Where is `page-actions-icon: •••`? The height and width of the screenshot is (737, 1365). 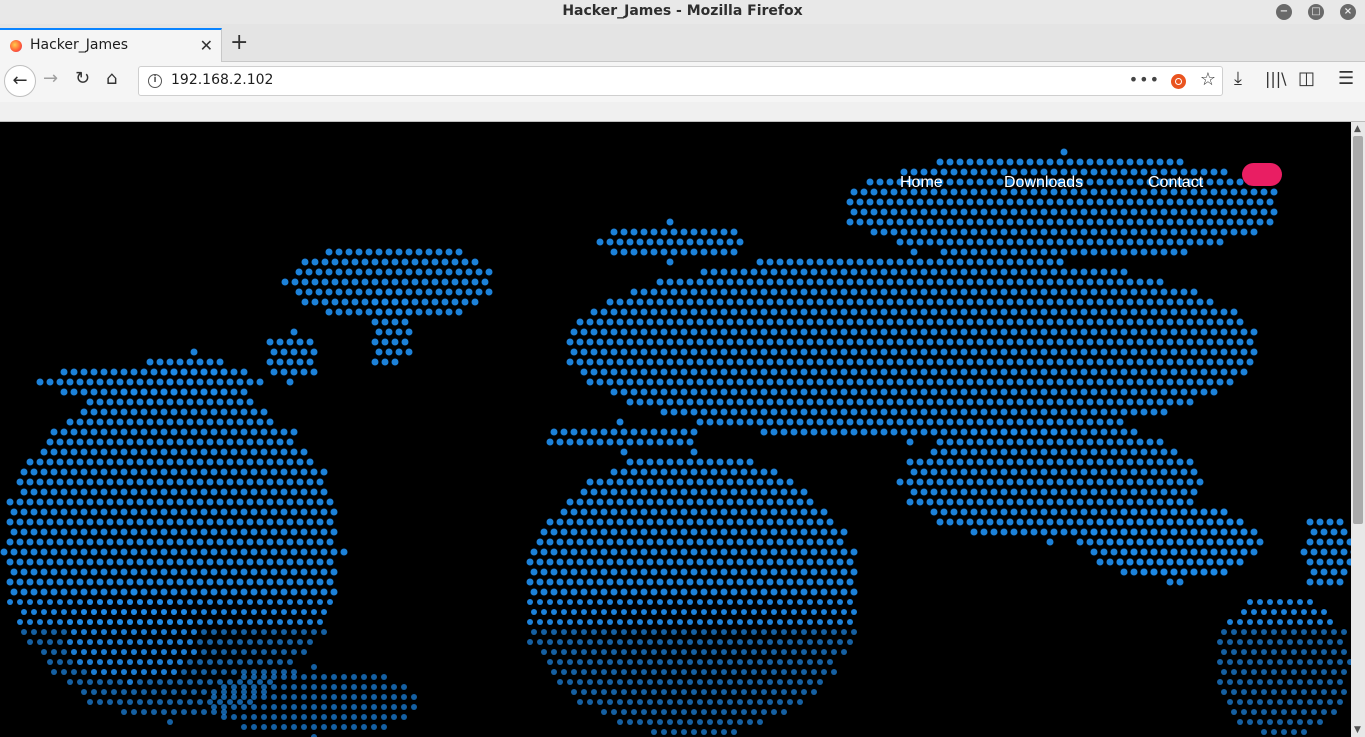
page-actions-icon: ••• is located at coordinates (1144, 79).